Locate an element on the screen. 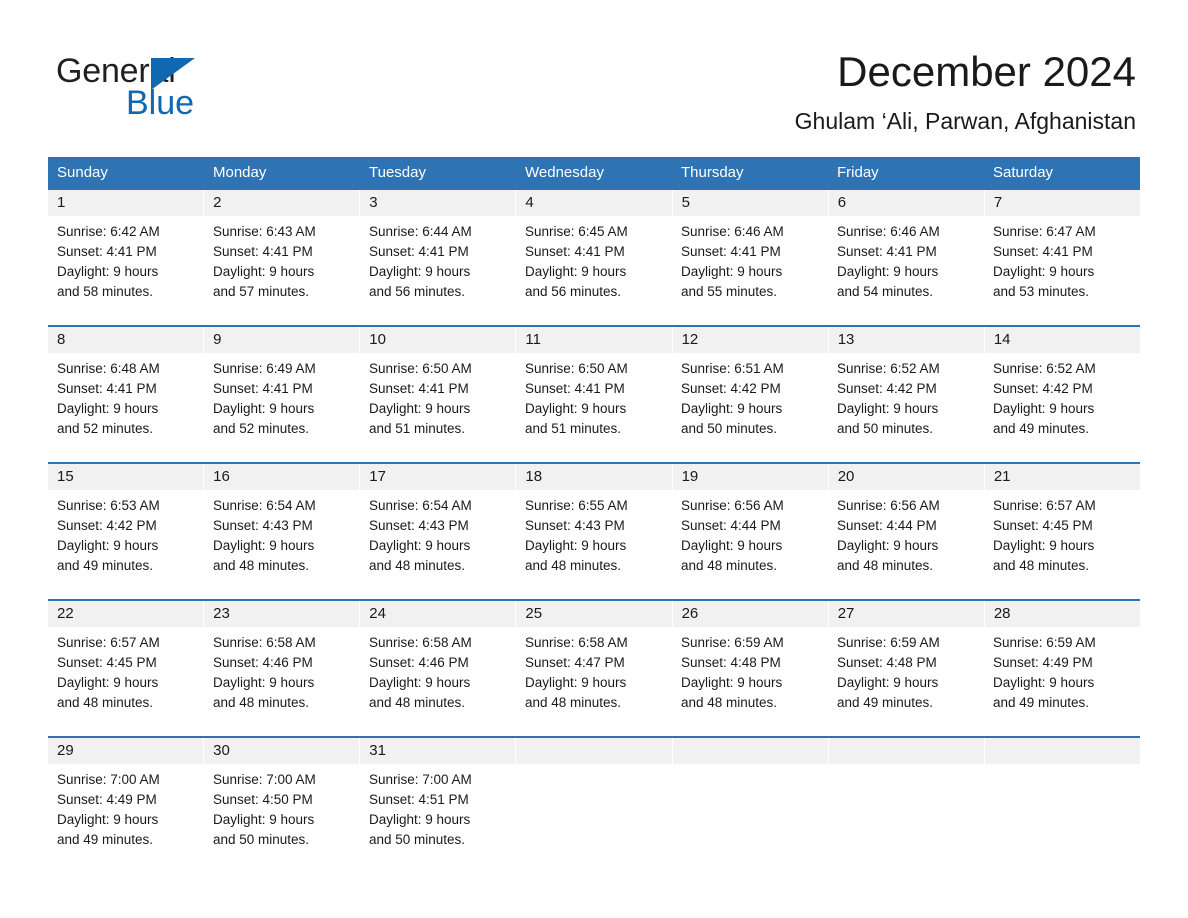 The image size is (1188, 918). day-number: 17 is located at coordinates (438, 477).